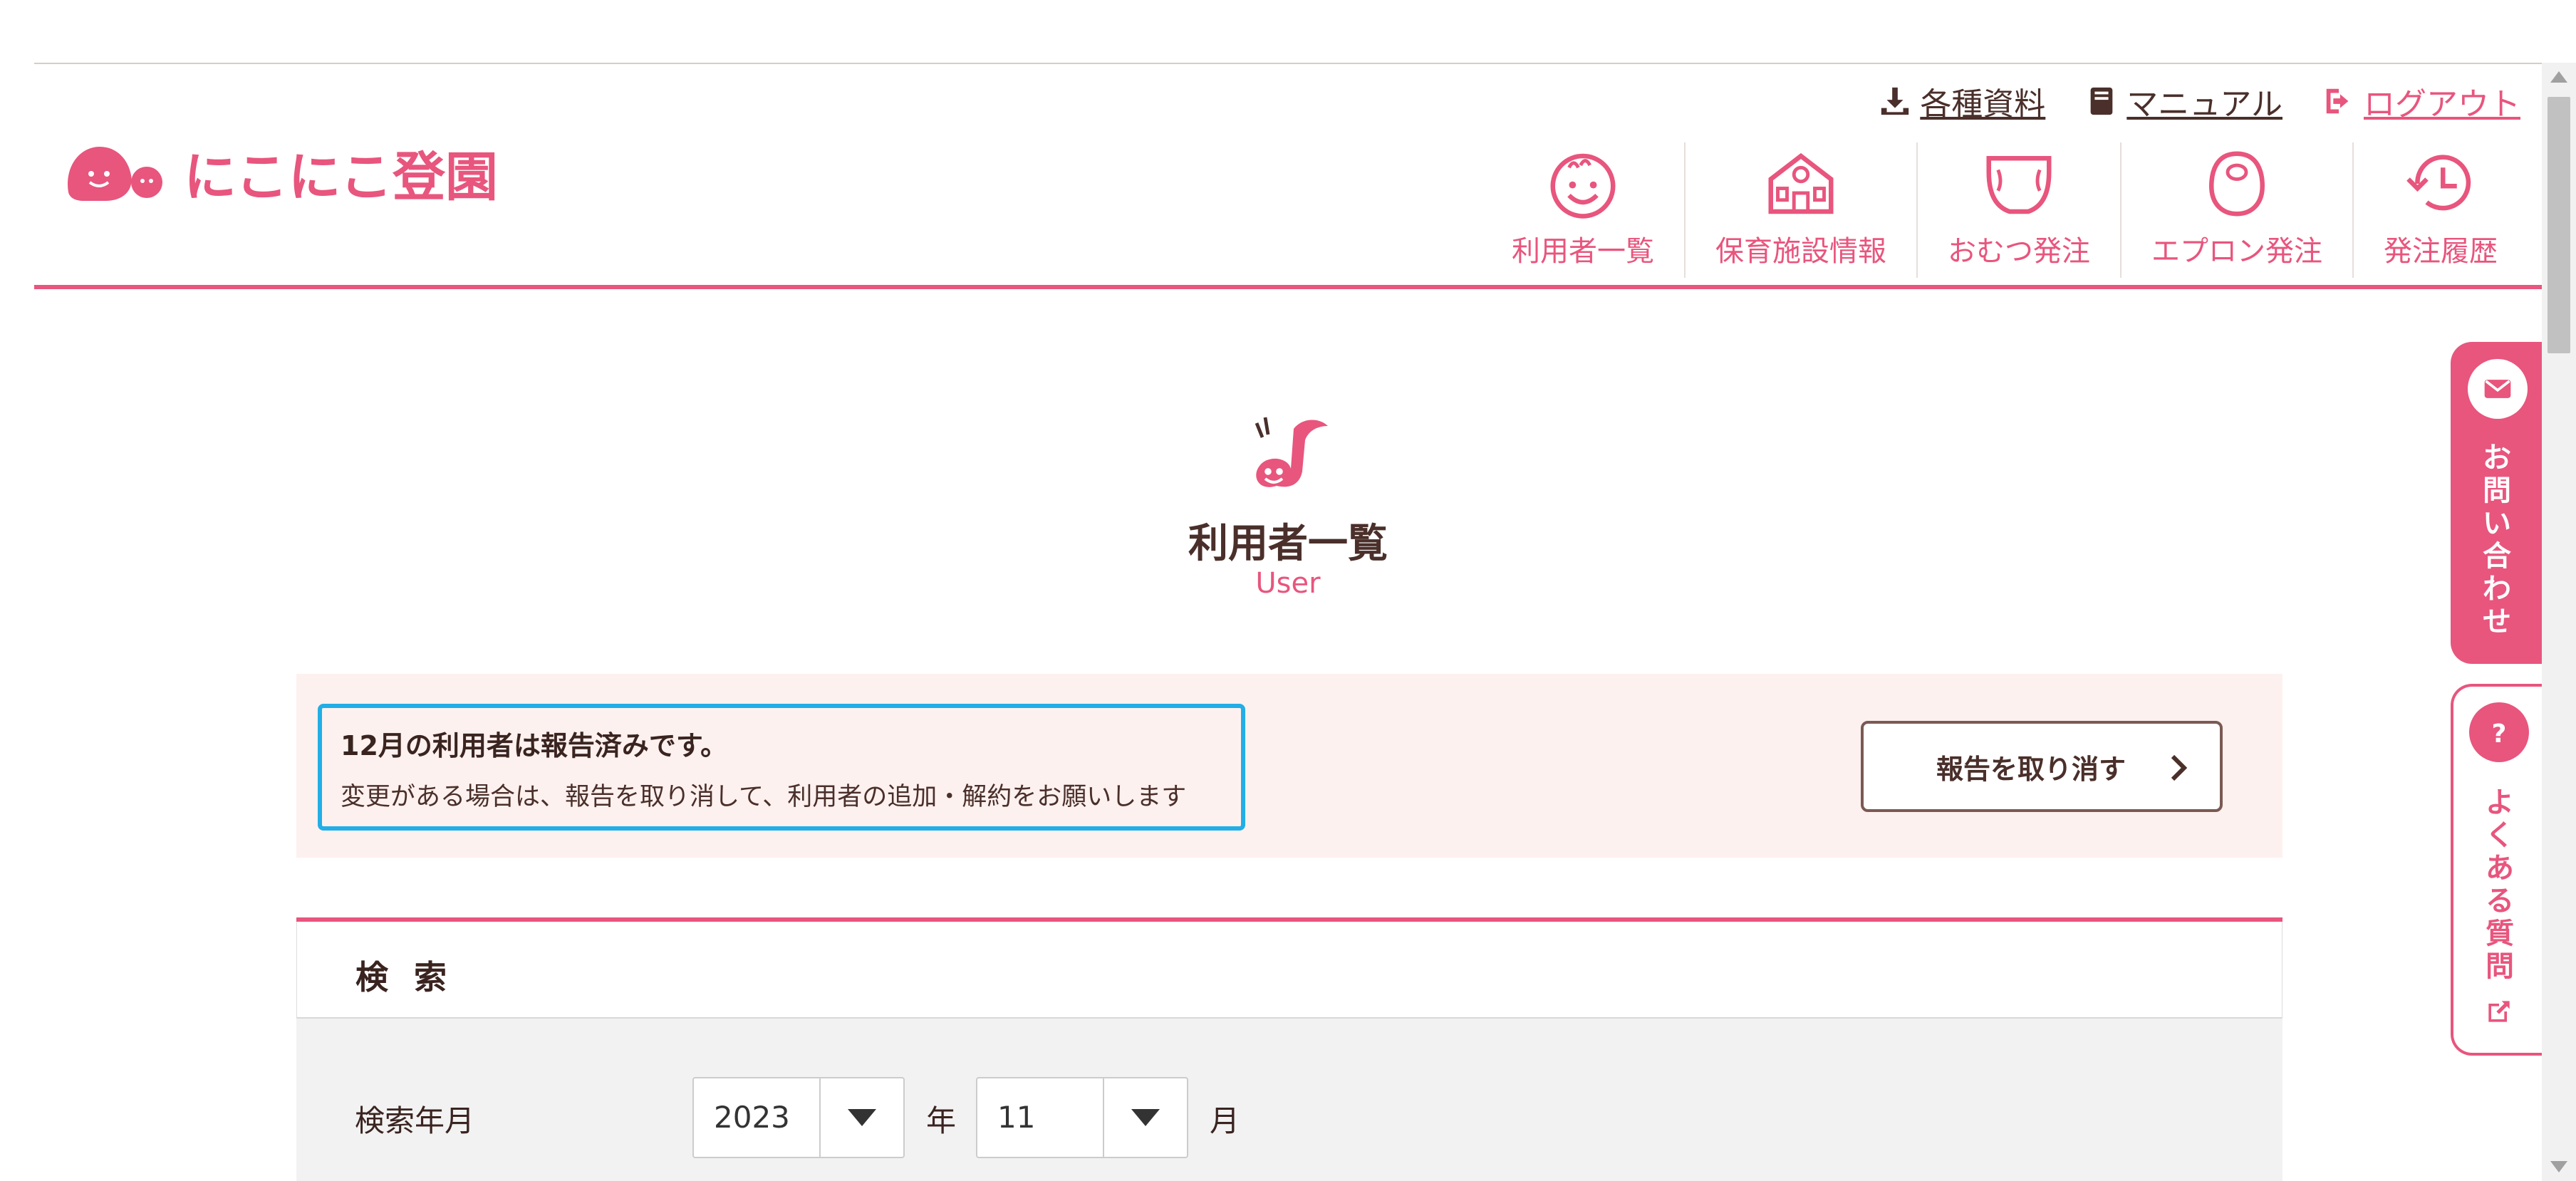  I want to click on notice-title: 12月の利用者は報告済みです。, so click(534, 745).